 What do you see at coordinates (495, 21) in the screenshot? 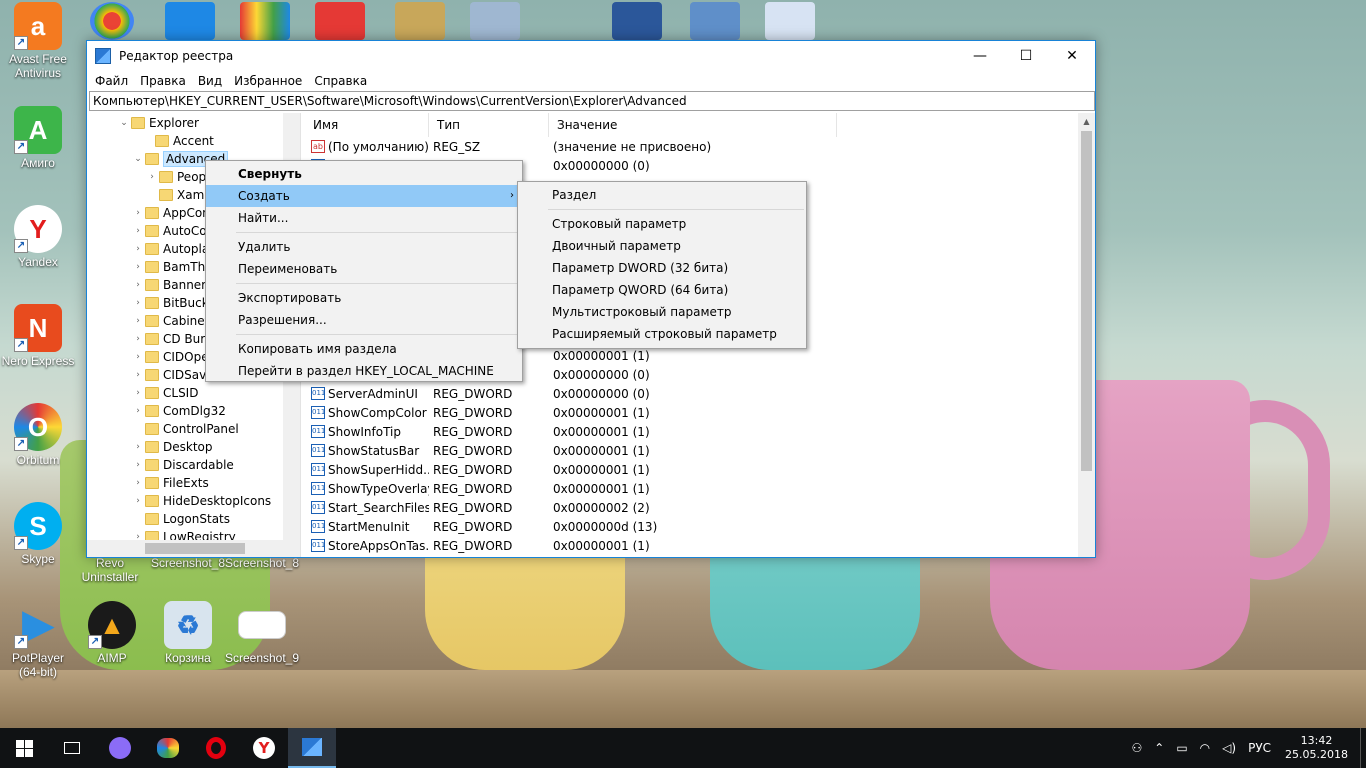
I see `file-desktop-icon` at bounding box center [495, 21].